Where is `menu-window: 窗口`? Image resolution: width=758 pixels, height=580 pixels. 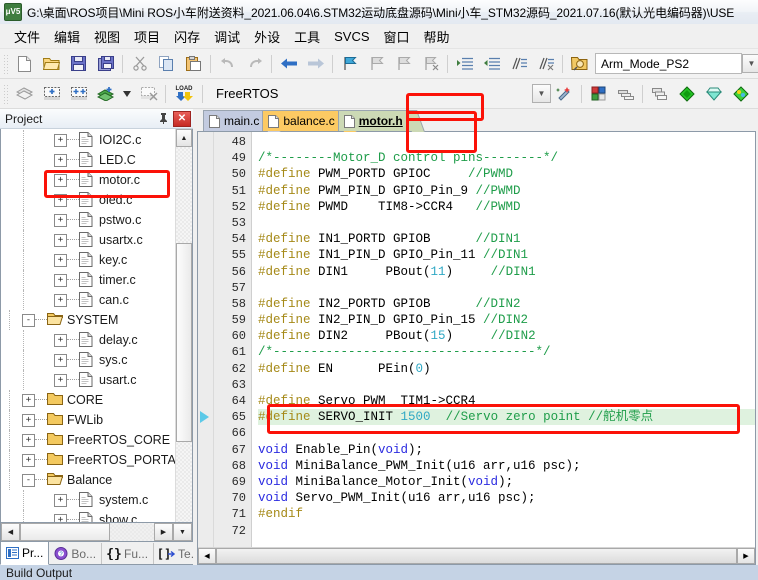 menu-window: 窗口 is located at coordinates (397, 36).